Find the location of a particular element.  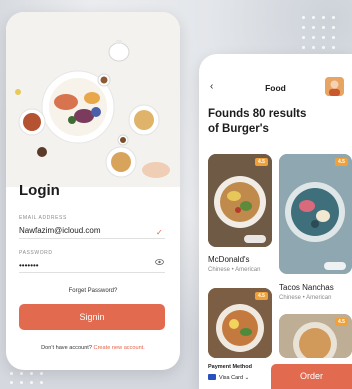

results-heading: Founds 80 results of Burger's is located at coordinates (278, 122).